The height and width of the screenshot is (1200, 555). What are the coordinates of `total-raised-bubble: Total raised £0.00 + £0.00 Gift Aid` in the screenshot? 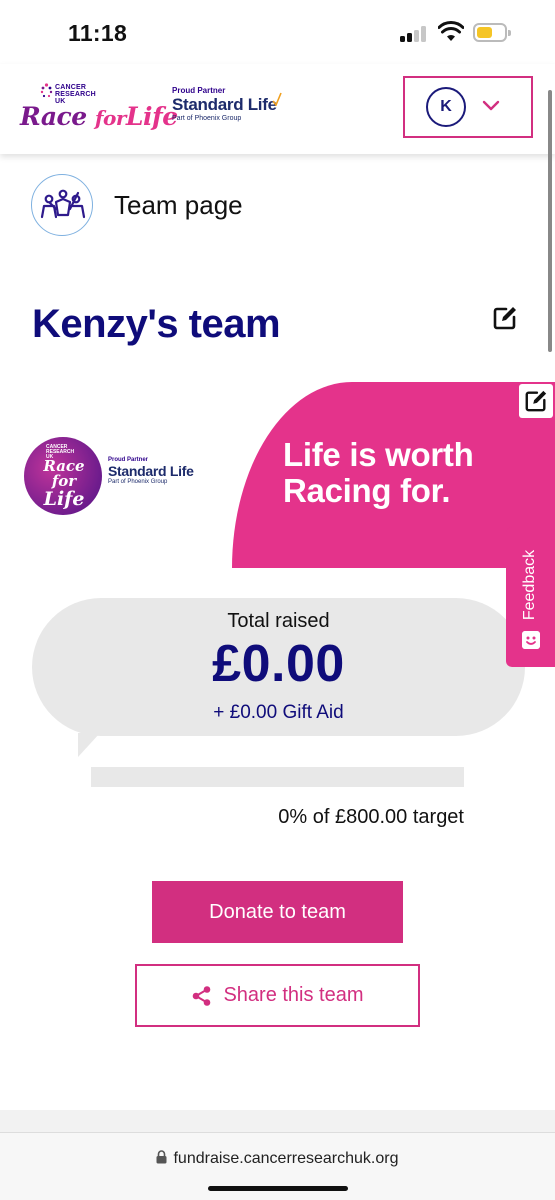 It's located at (278, 667).